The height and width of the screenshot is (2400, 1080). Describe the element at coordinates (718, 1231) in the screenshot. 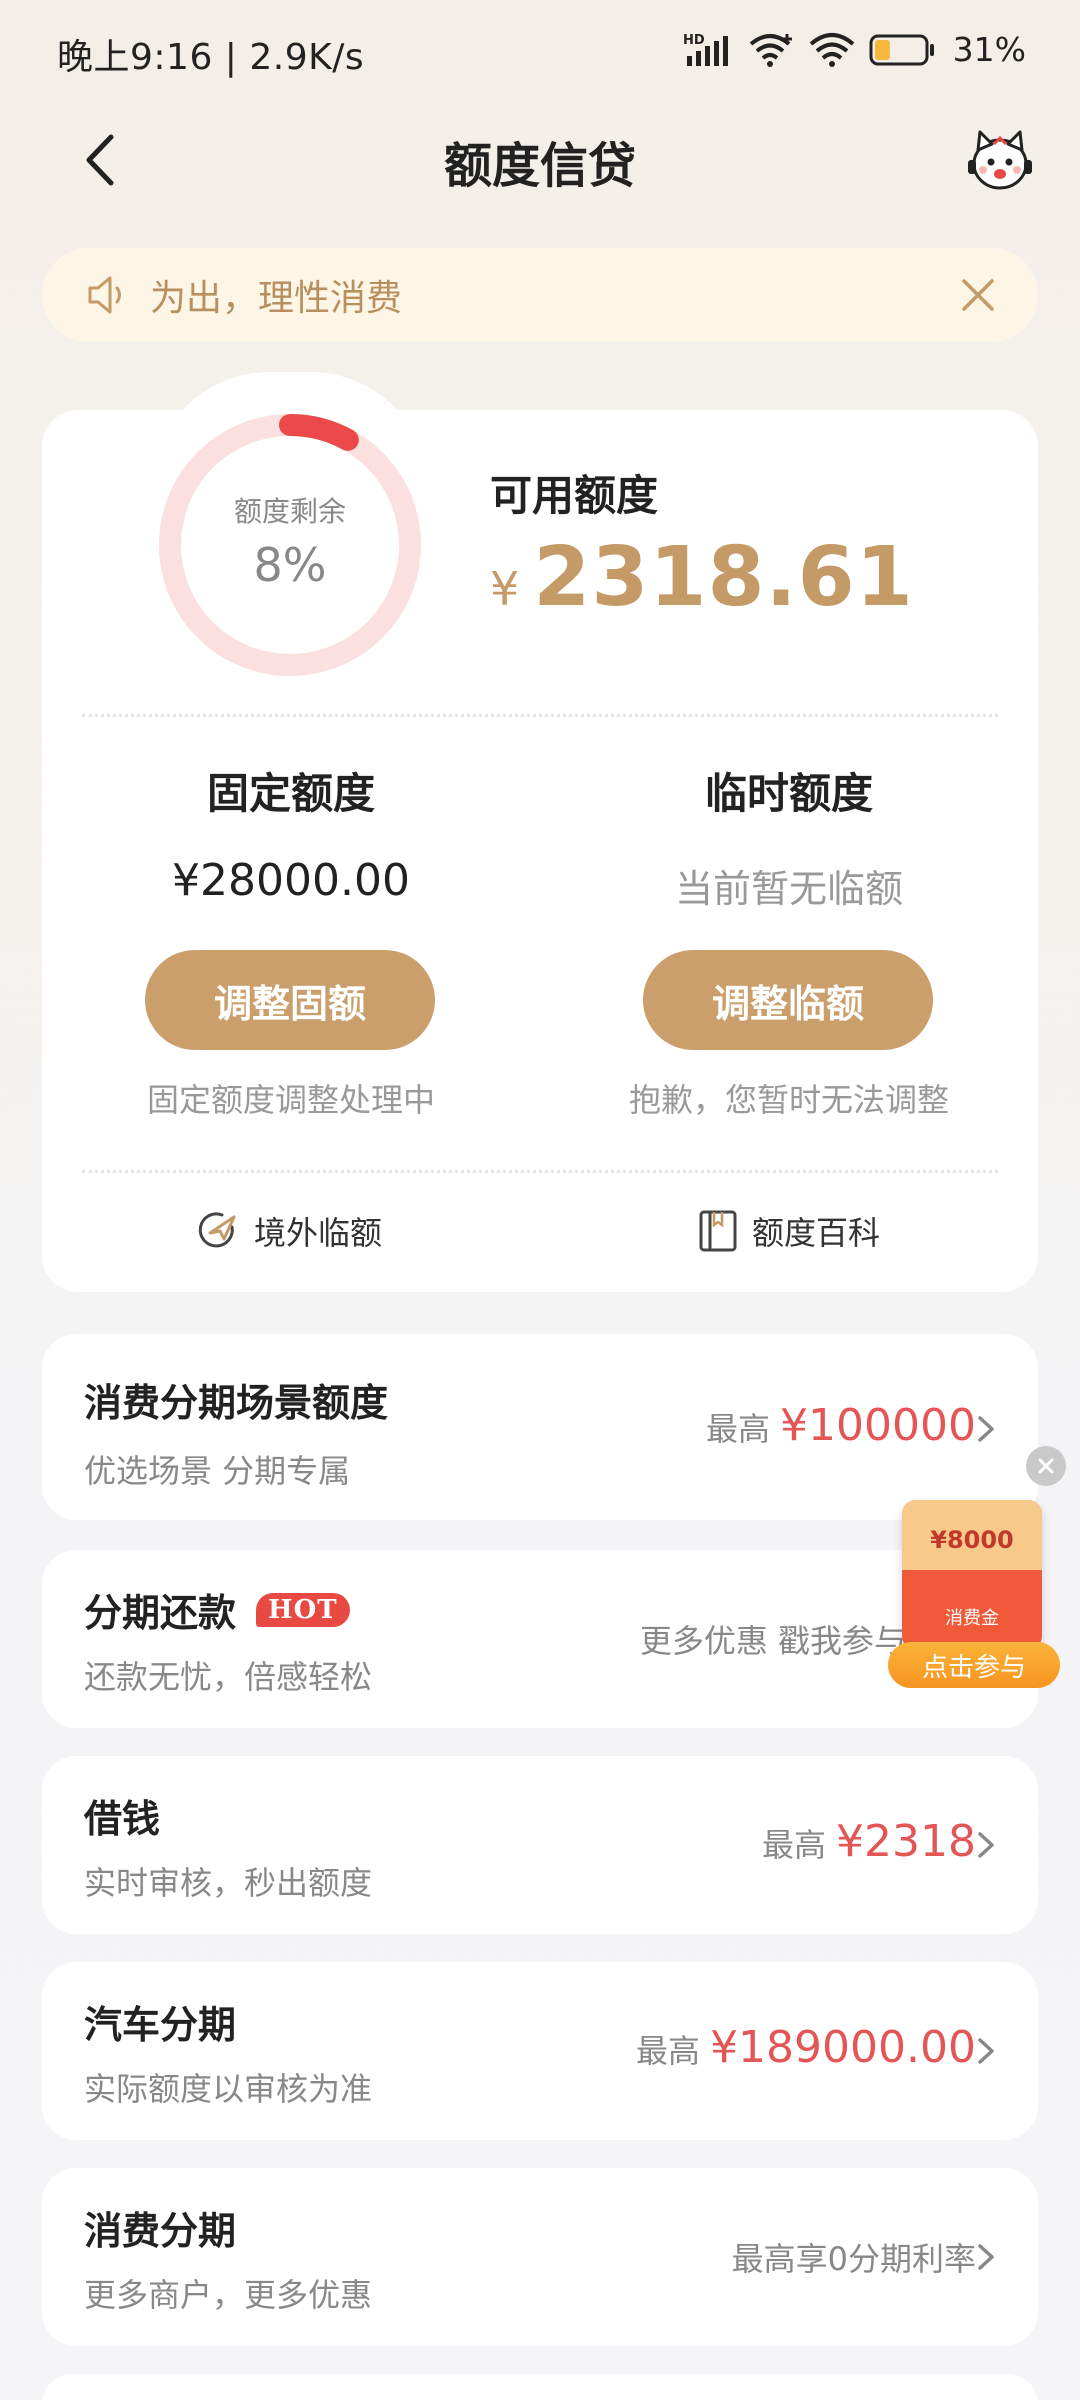

I see `book-icon` at that location.